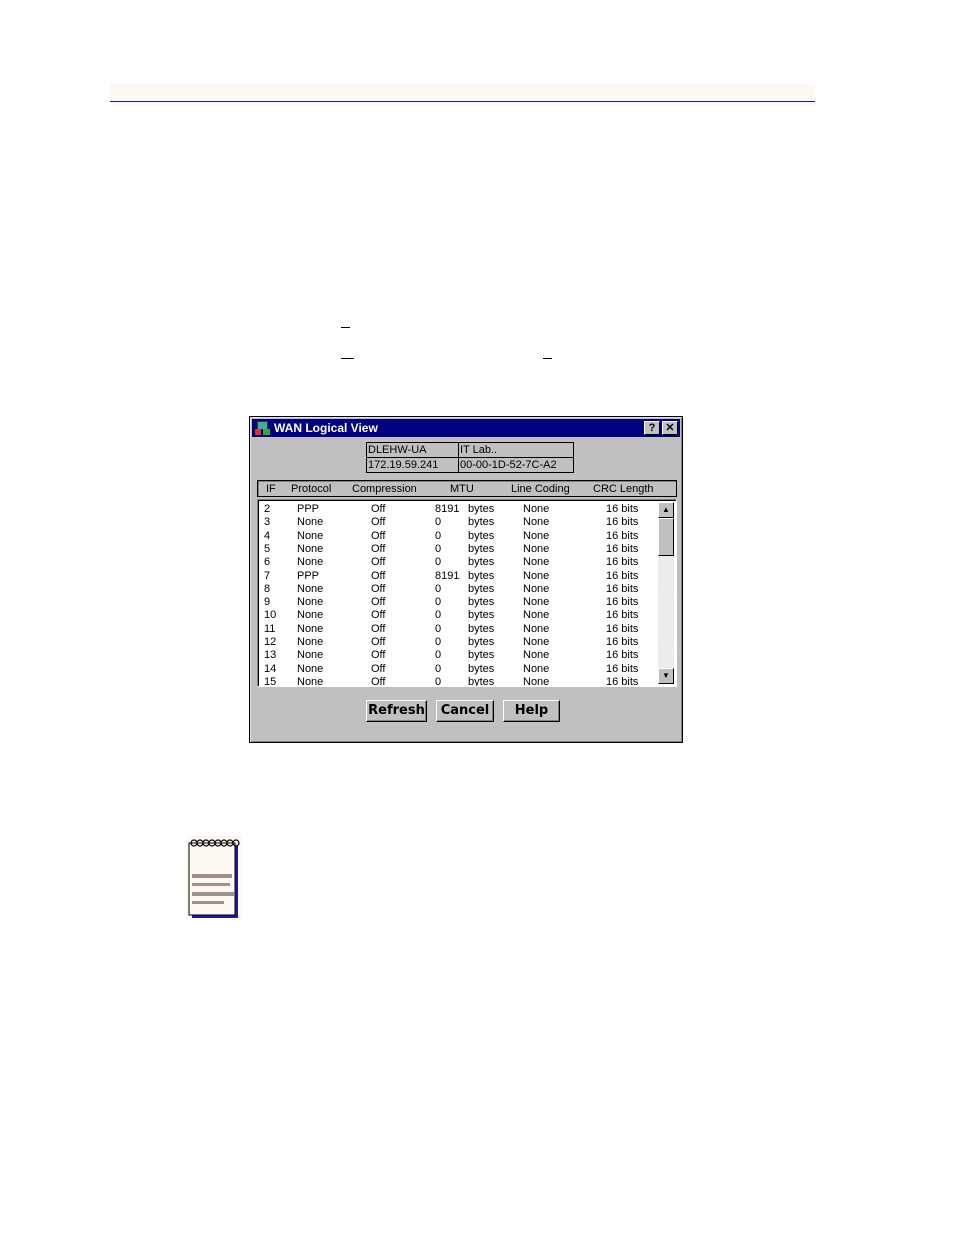 This screenshot has height=1235, width=954. Describe the element at coordinates (267, 535) in the screenshot. I see `row-if: 4` at that location.